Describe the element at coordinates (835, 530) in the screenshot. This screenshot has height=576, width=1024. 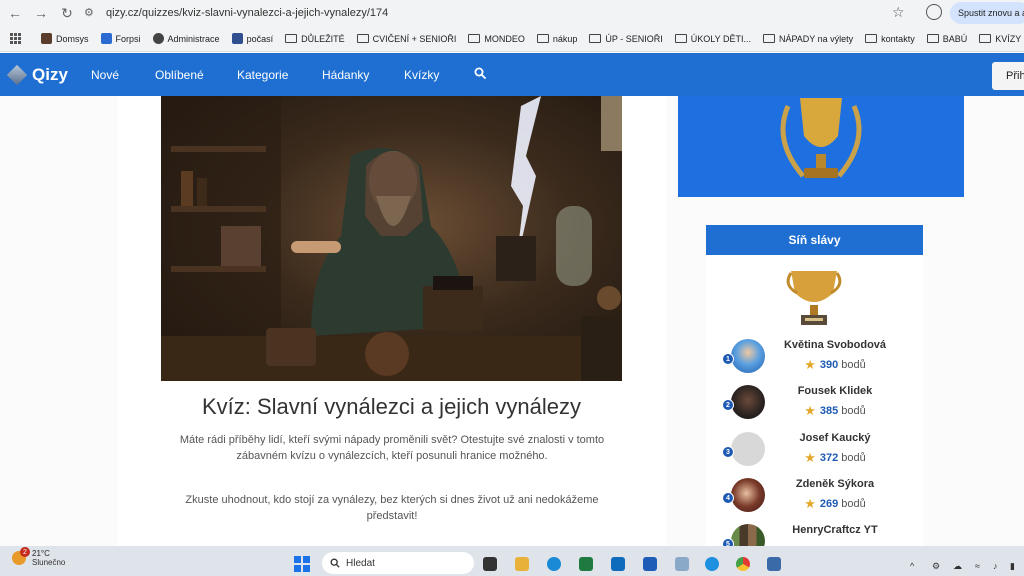
I see `player-name: HenryCraftcz YT` at that location.